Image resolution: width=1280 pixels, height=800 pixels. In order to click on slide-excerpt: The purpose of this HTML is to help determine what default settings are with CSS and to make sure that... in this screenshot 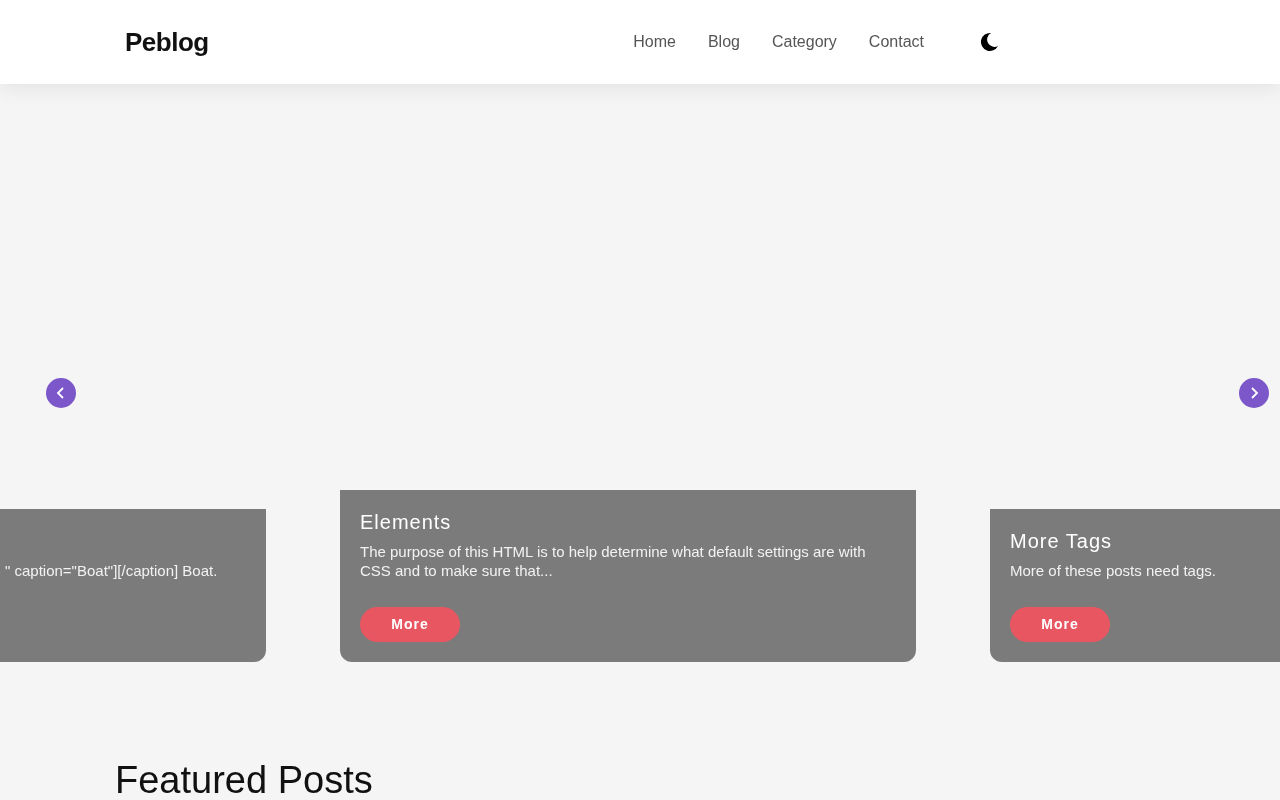, I will do `click(613, 561)`.